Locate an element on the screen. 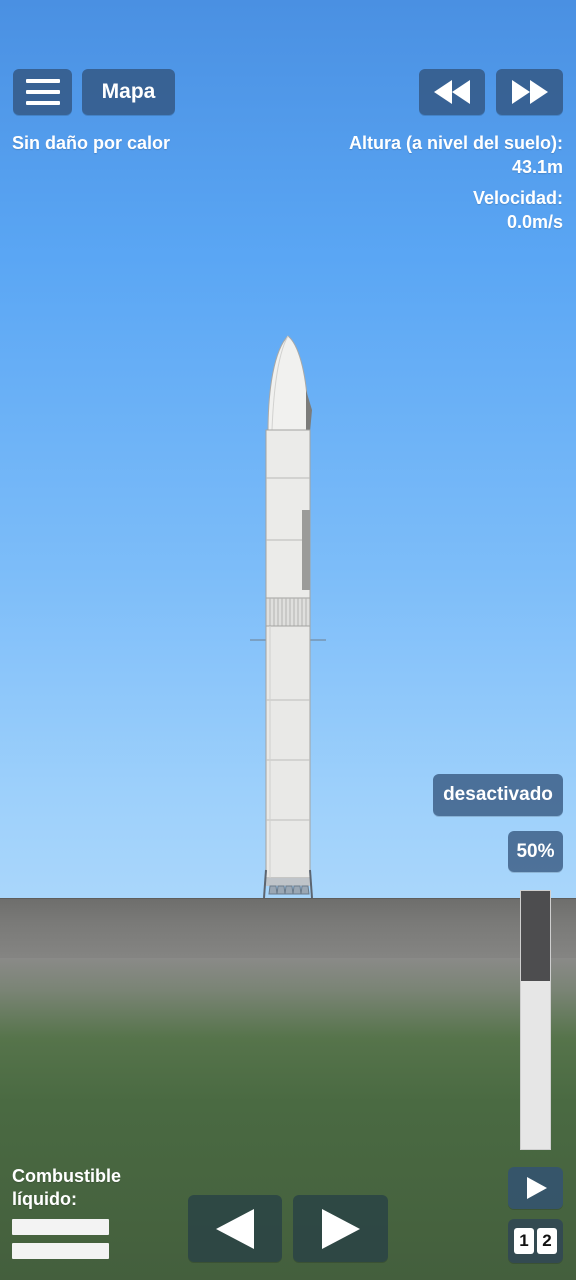 This screenshot has height=1280, width=576. fast-forward-icon is located at coordinates (529, 92).